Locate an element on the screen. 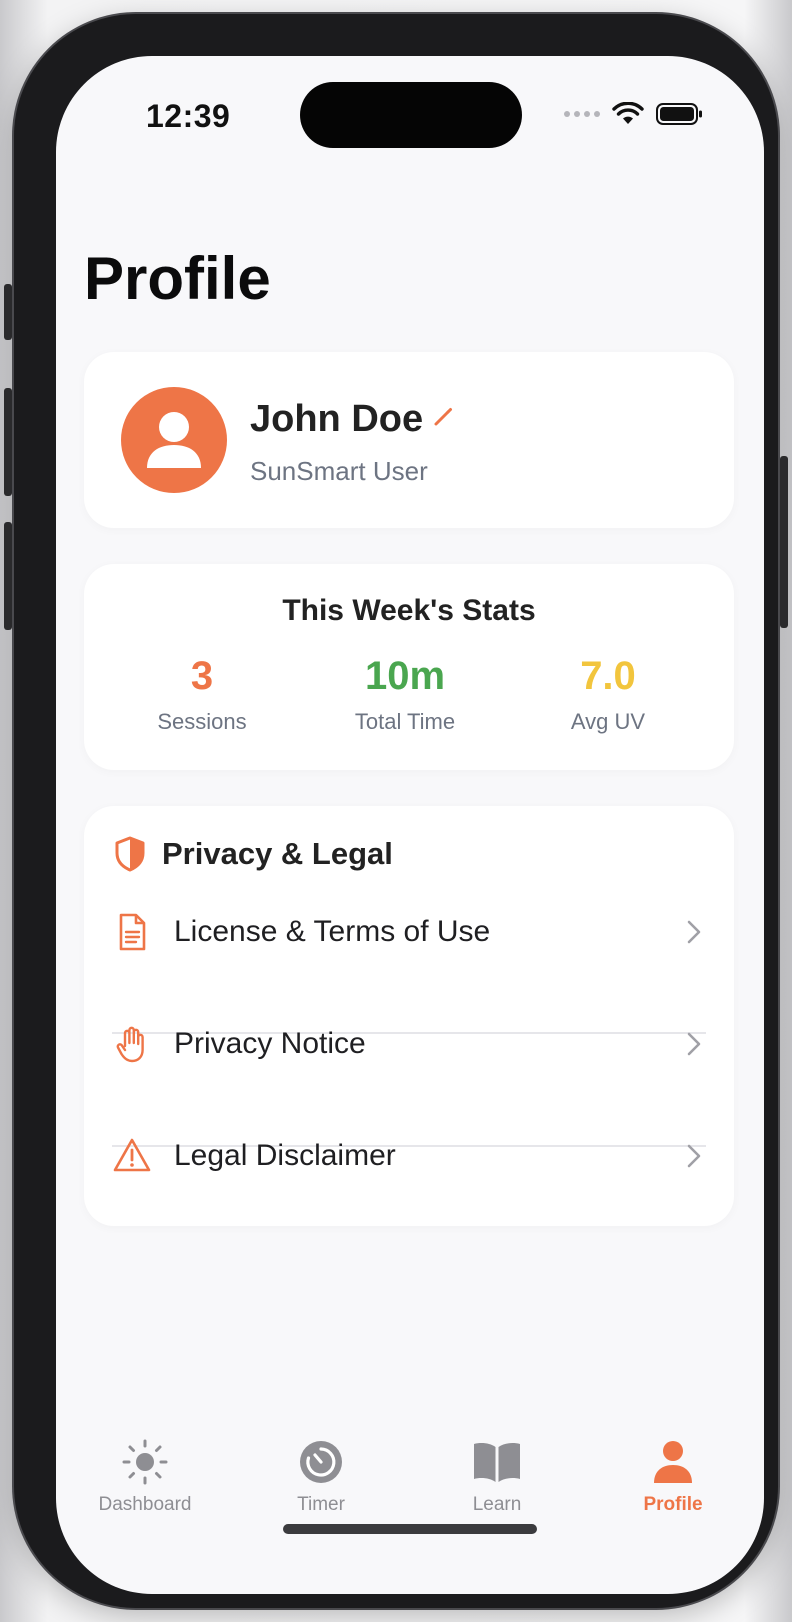 This screenshot has height=1622, width=792. book-icon is located at coordinates (497, 1462).